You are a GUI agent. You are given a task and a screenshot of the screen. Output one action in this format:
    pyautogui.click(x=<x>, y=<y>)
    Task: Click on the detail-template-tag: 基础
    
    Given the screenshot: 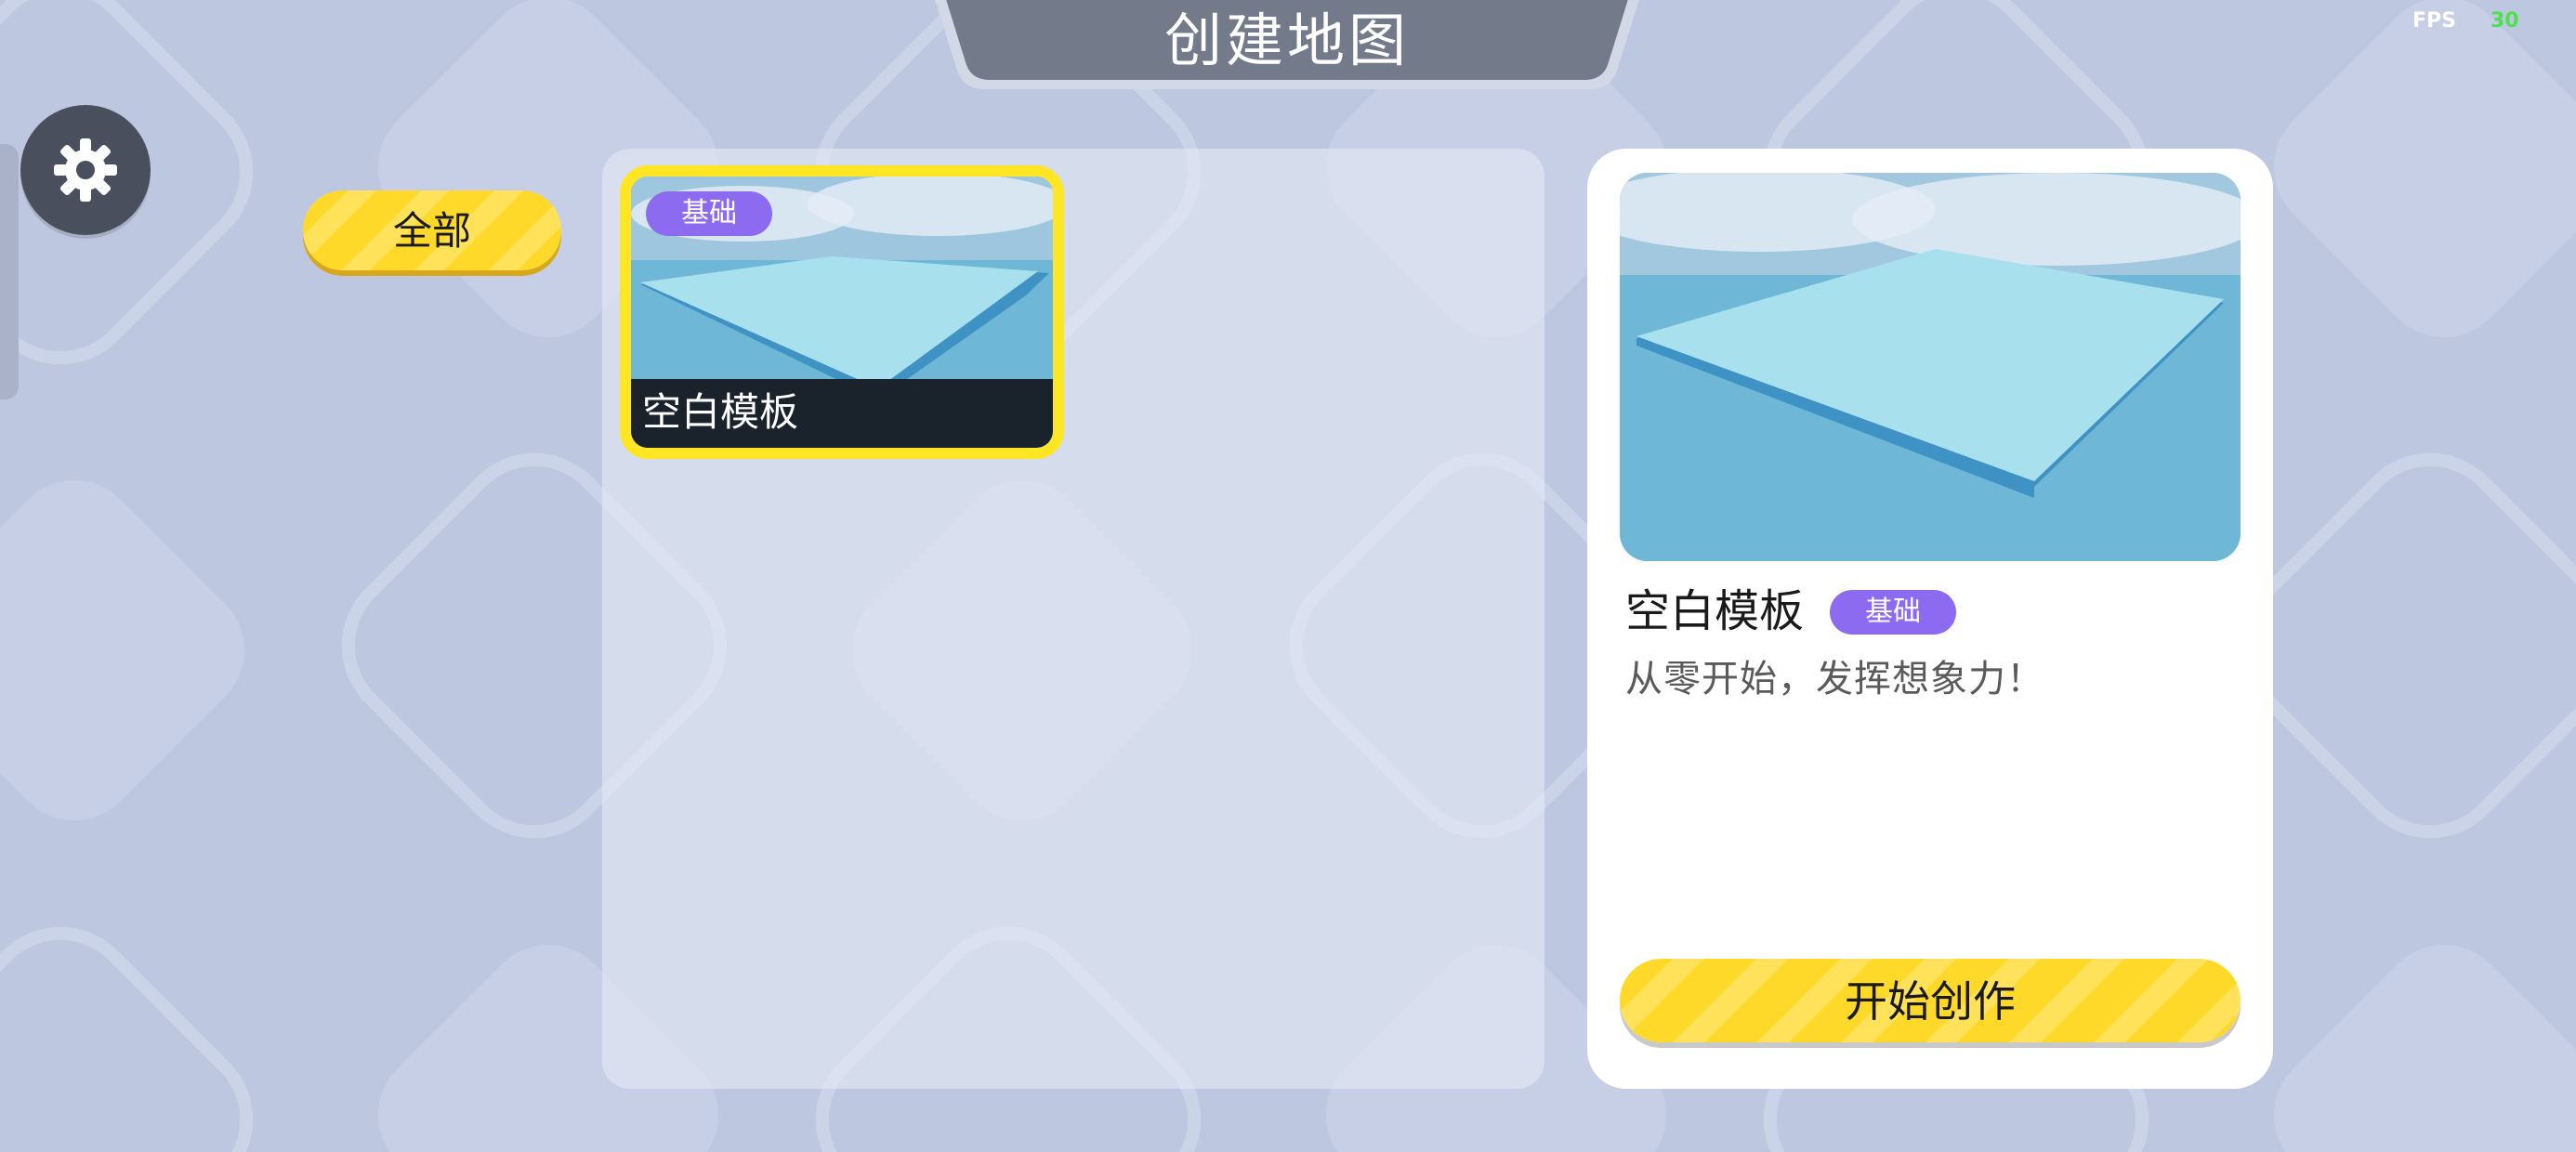 What is the action you would take?
    pyautogui.click(x=1893, y=612)
    